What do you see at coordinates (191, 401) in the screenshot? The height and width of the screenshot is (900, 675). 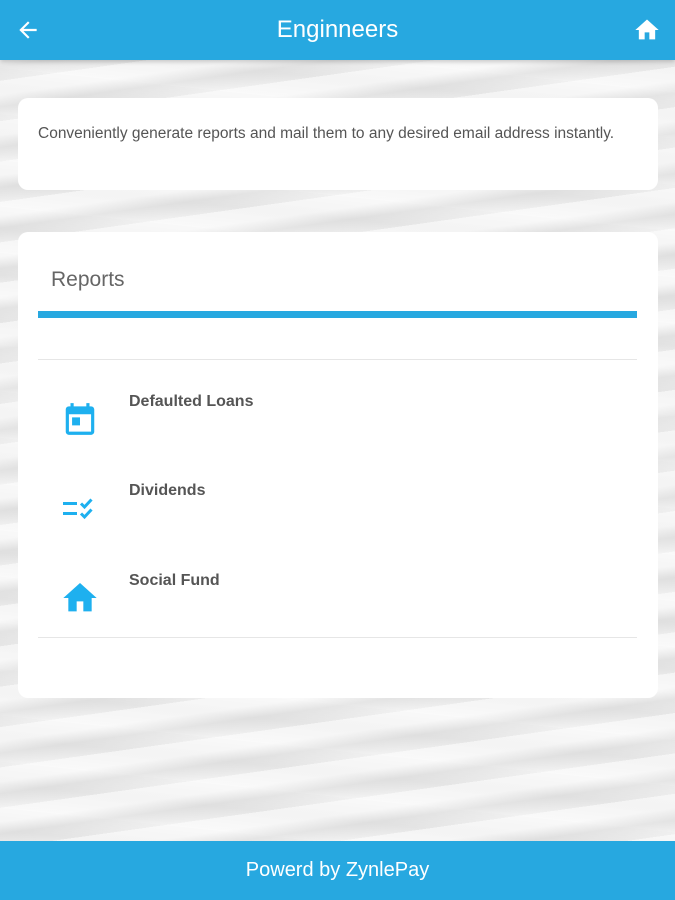 I see `report-item-label: Defaulted Loans` at bounding box center [191, 401].